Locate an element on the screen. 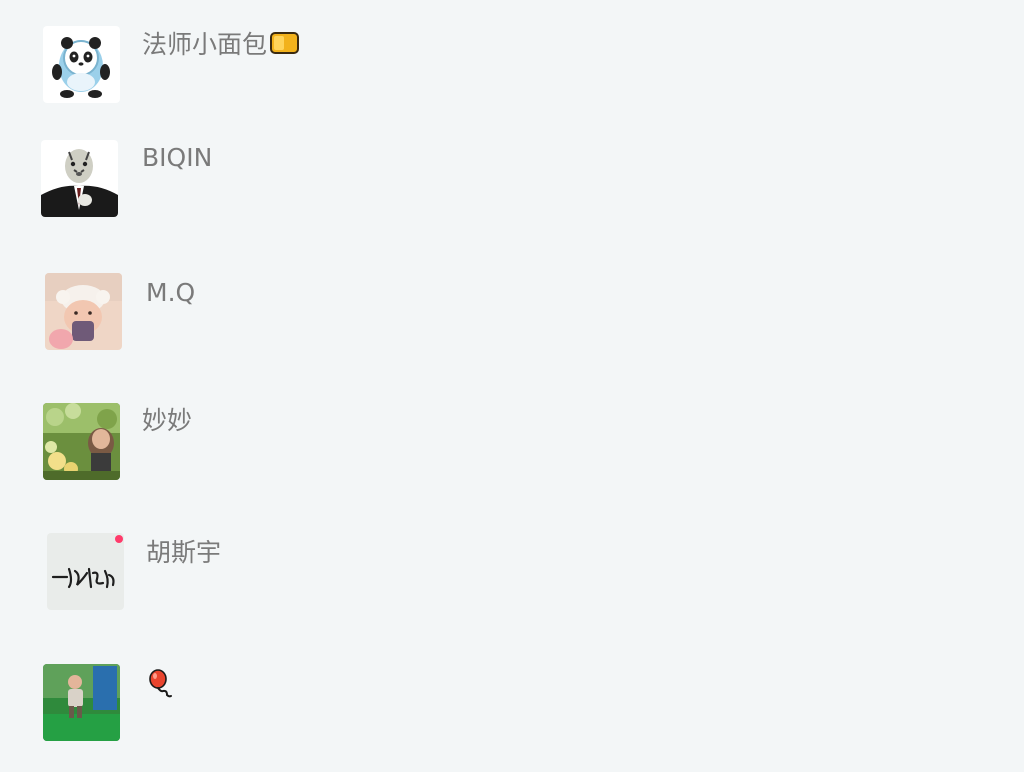 This screenshot has width=1024, height=772. contact-name-text: 法师小面包 is located at coordinates (205, 44).